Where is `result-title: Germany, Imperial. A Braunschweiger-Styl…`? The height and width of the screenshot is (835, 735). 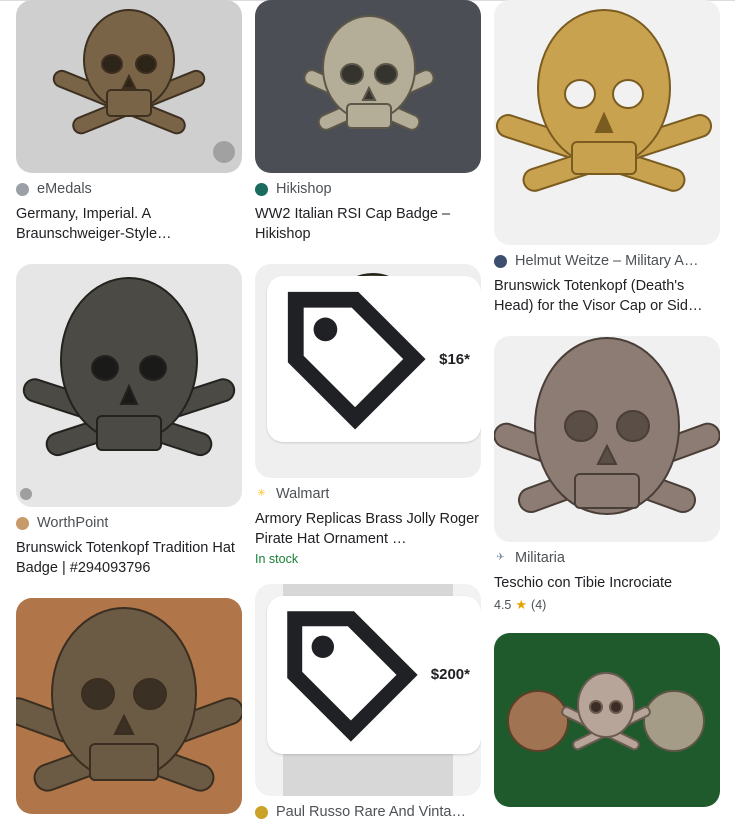
result-title: Germany, Imperial. A Braunschweiger-Styl… is located at coordinates (129, 224).